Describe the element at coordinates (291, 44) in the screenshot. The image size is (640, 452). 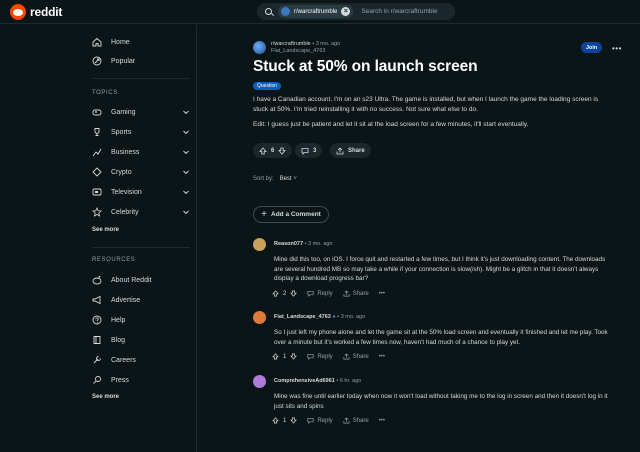
I see `subreddit-link: r/warcraftrumble` at that location.